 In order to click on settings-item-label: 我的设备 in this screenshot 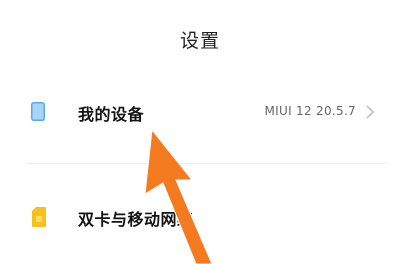, I will do `click(111, 114)`.